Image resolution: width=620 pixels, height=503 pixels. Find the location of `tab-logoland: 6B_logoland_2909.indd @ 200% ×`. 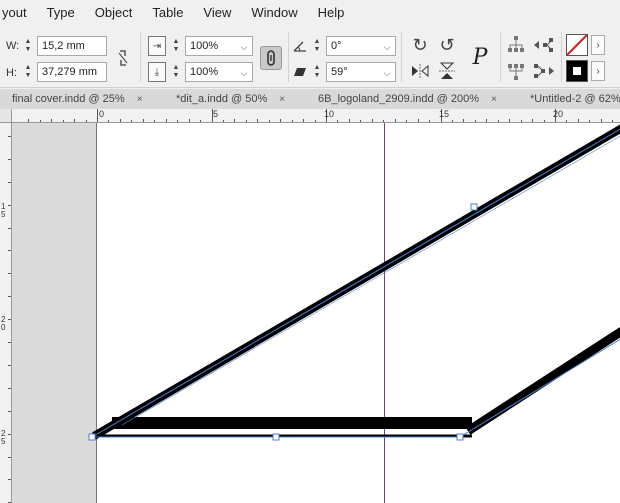

tab-logoland: 6B_logoland_2909.indd @ 200% × is located at coordinates (412, 99).